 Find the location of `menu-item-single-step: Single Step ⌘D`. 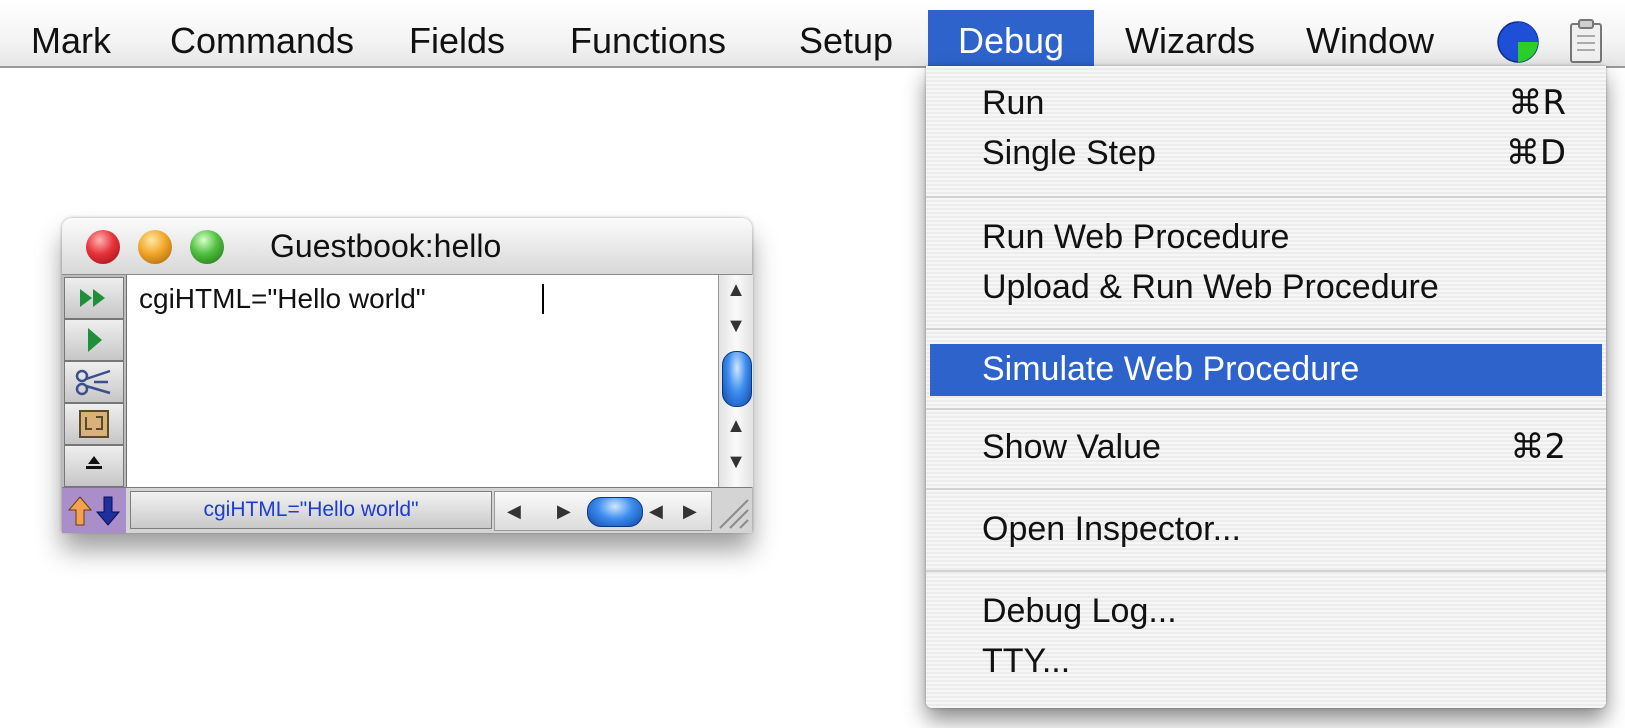

menu-item-single-step: Single Step ⌘D is located at coordinates (1266, 153).